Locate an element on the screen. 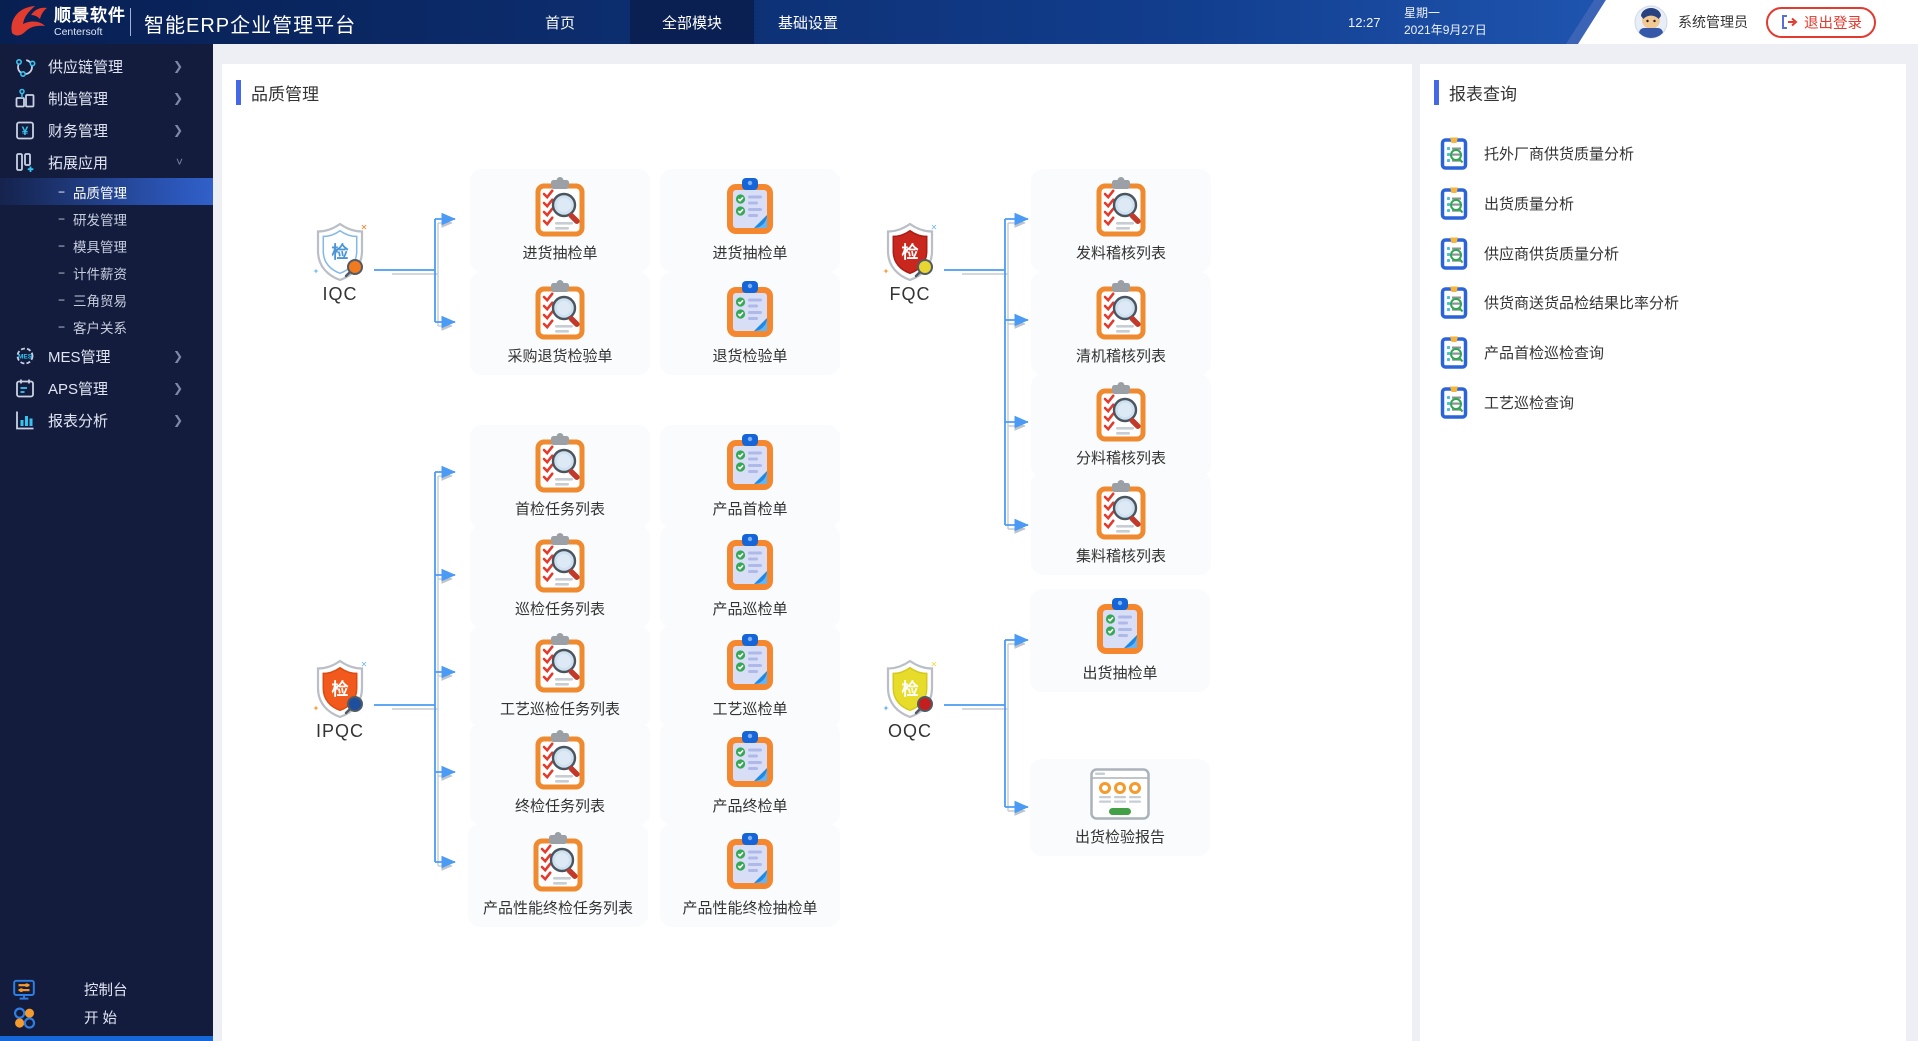  flow-node-form: 出货抽检单 is located at coordinates (1120, 640).